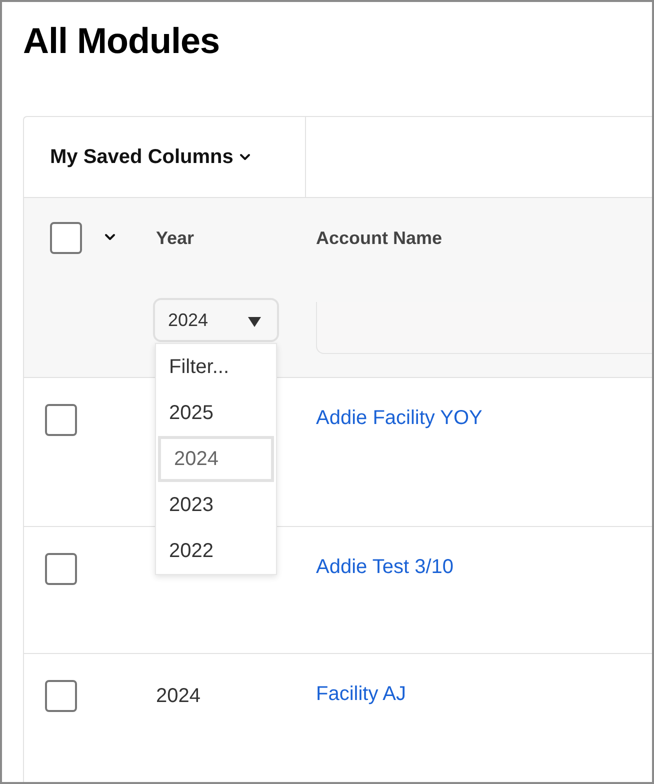  Describe the element at coordinates (484, 238) in the screenshot. I see `column-header: Account Name` at that location.